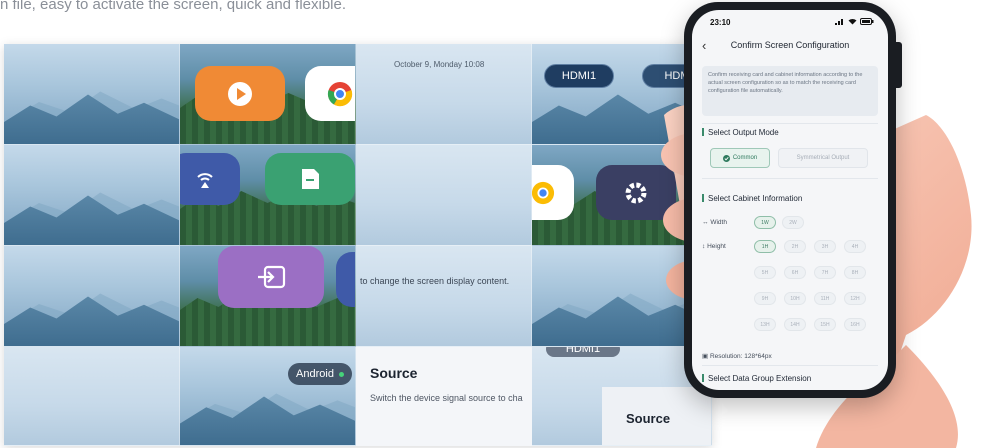 This screenshot has width=1006, height=448. What do you see at coordinates (765, 222) in the screenshot?
I see `width-chip: 1W` at bounding box center [765, 222].